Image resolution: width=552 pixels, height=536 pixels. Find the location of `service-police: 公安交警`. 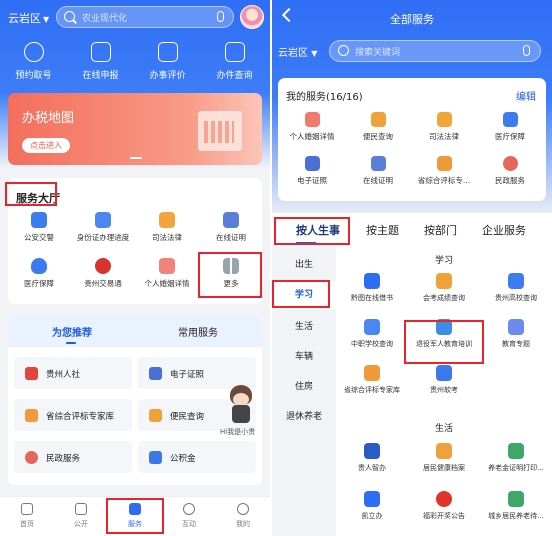

service-police: 公安交警 is located at coordinates (39, 227).